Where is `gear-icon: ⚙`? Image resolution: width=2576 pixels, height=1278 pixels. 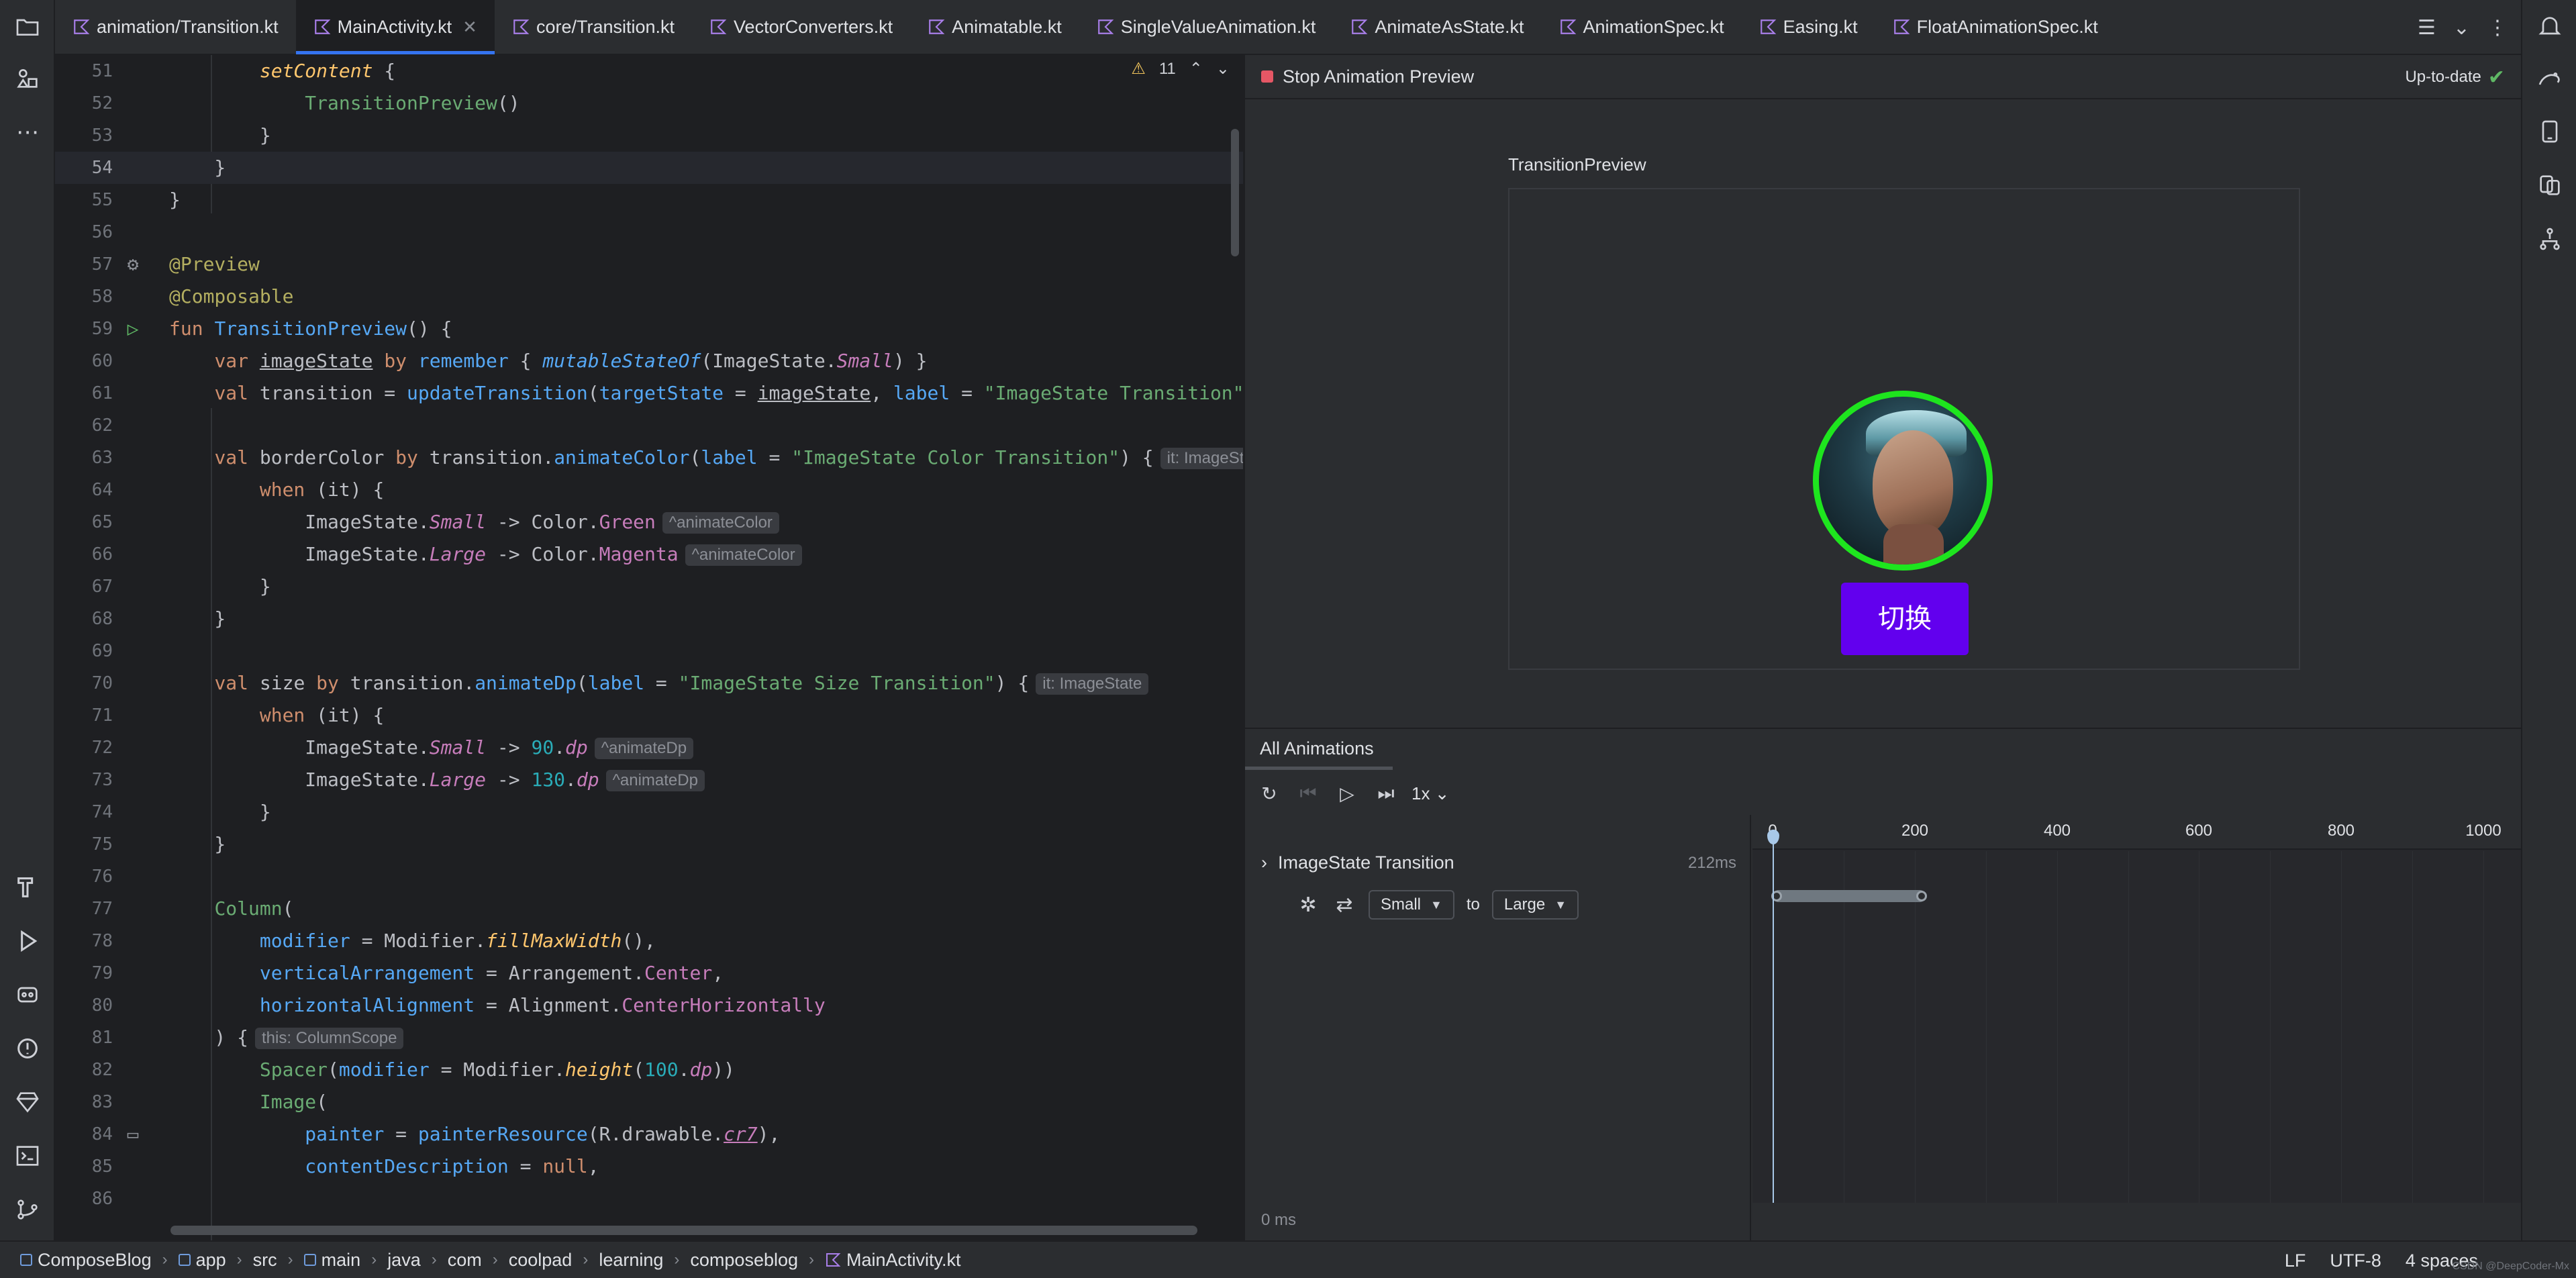 gear-icon: ⚙ is located at coordinates (133, 264).